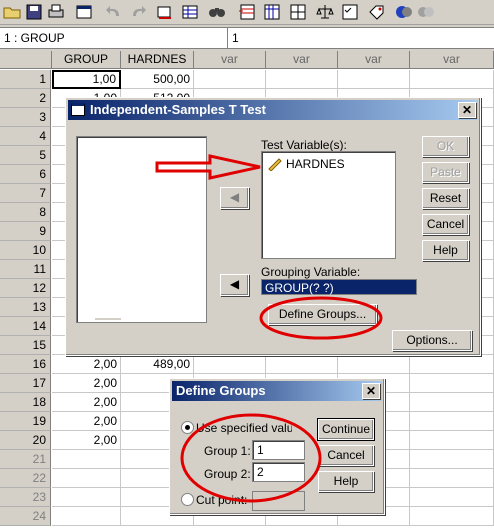  Describe the element at coordinates (25, 98) in the screenshot. I see `row-header: 2` at that location.